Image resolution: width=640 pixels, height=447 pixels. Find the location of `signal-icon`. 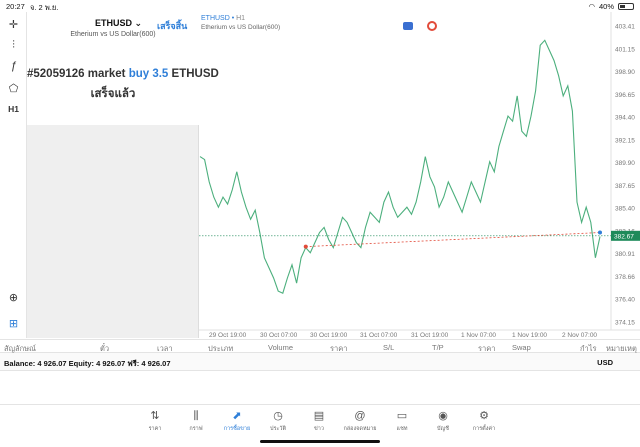

signal-icon is located at coordinates (432, 26).